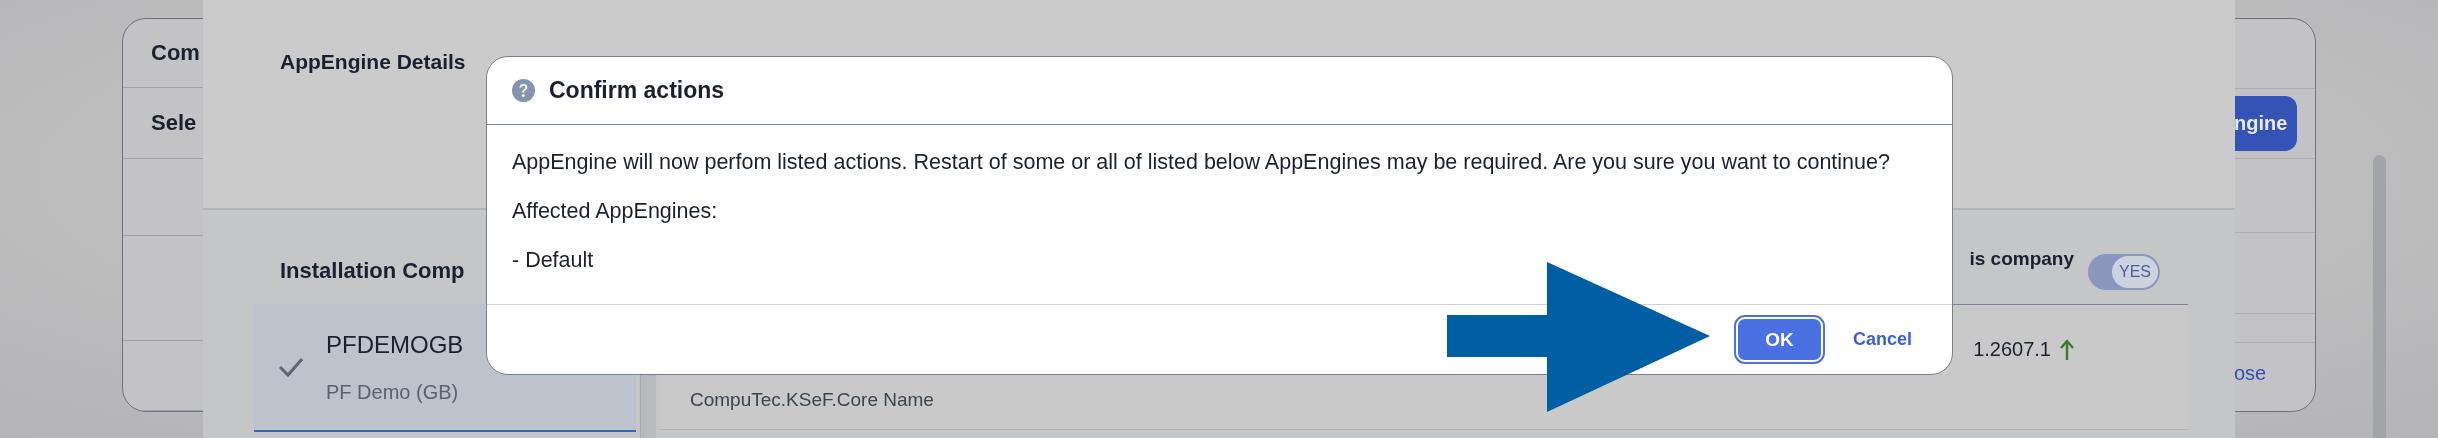 This screenshot has height=438, width=2438. Describe the element at coordinates (523, 90) in the screenshot. I see `help-icon` at that location.